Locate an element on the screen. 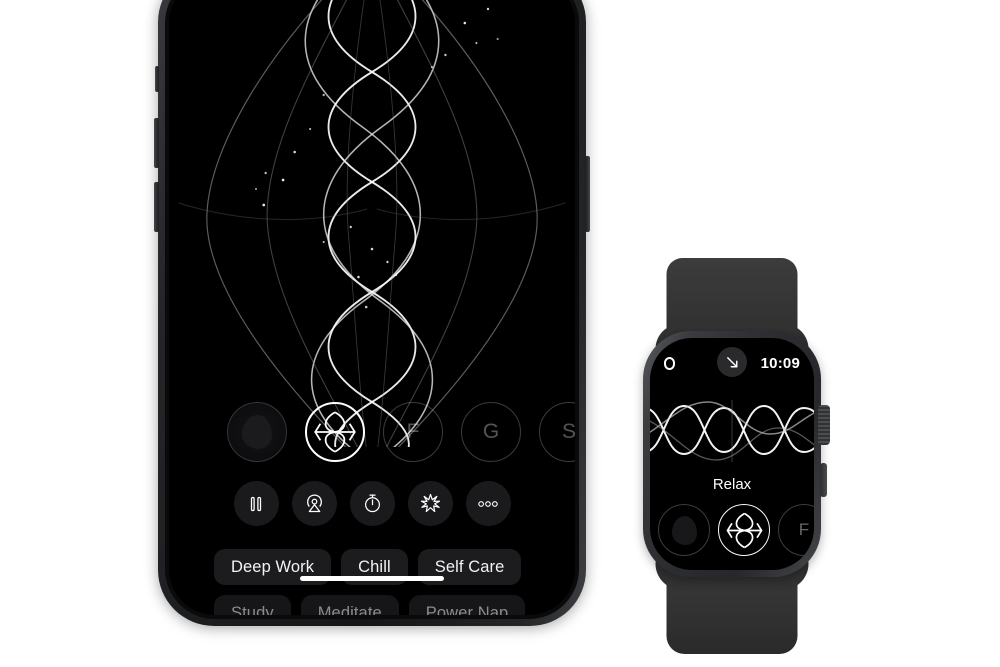 The height and width of the screenshot is (667, 1000). genre-label-guided: G is located at coordinates (491, 431).